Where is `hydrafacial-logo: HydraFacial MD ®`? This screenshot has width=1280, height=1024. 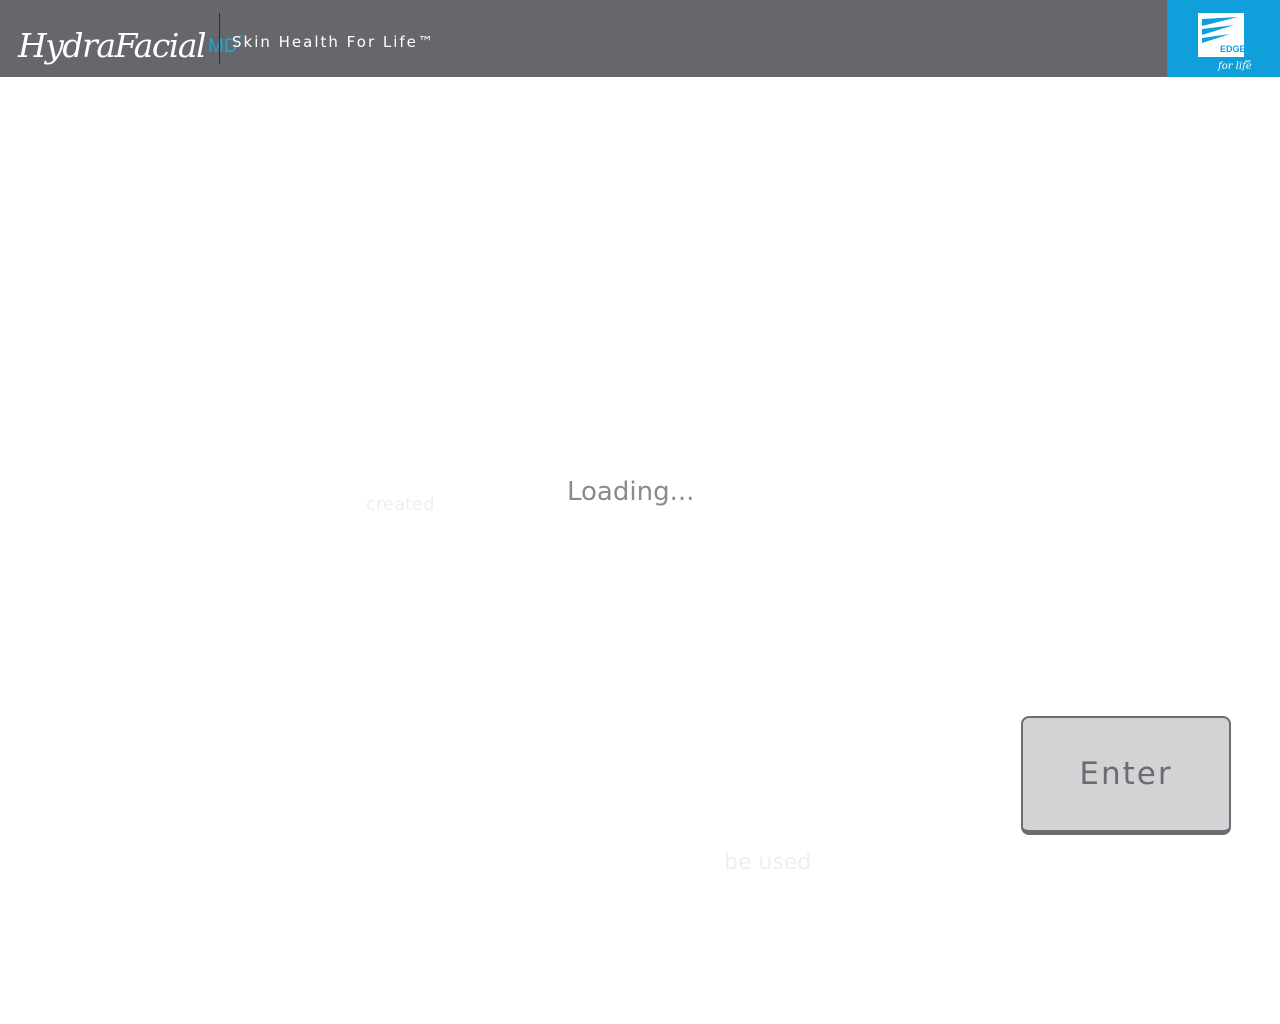 hydrafacial-logo: HydraFacial MD ® is located at coordinates (131, 41).